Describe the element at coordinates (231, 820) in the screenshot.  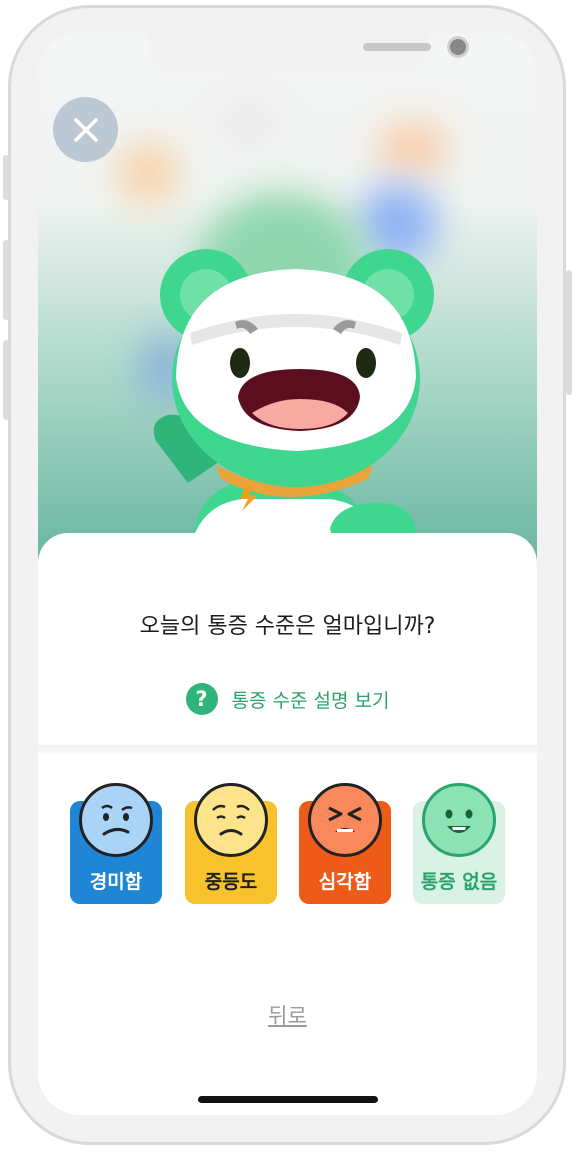
I see `face-uncomfortable-icon` at that location.